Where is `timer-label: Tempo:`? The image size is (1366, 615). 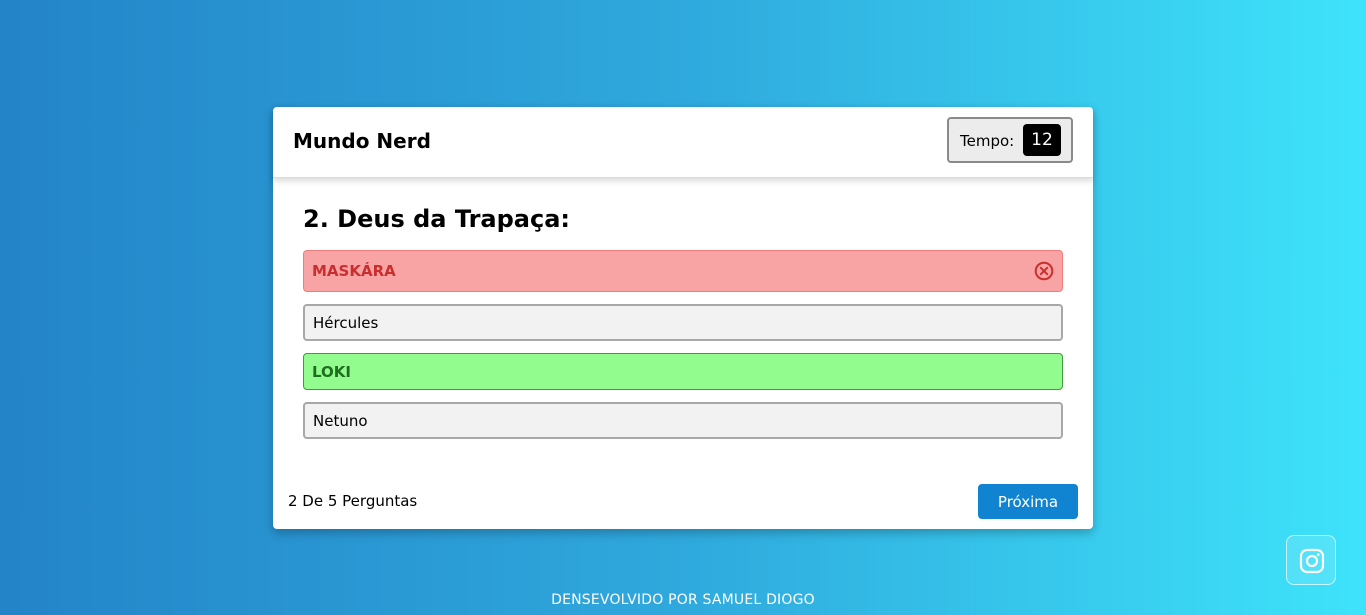
timer-label: Tempo: is located at coordinates (987, 141).